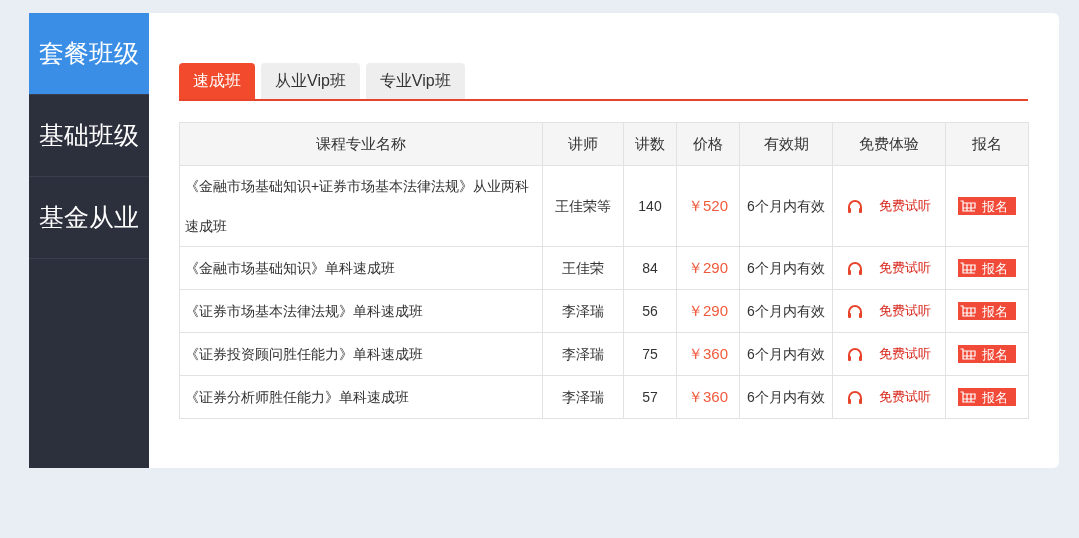 This screenshot has width=1079, height=538. I want to click on column-header: 免费体验, so click(889, 144).